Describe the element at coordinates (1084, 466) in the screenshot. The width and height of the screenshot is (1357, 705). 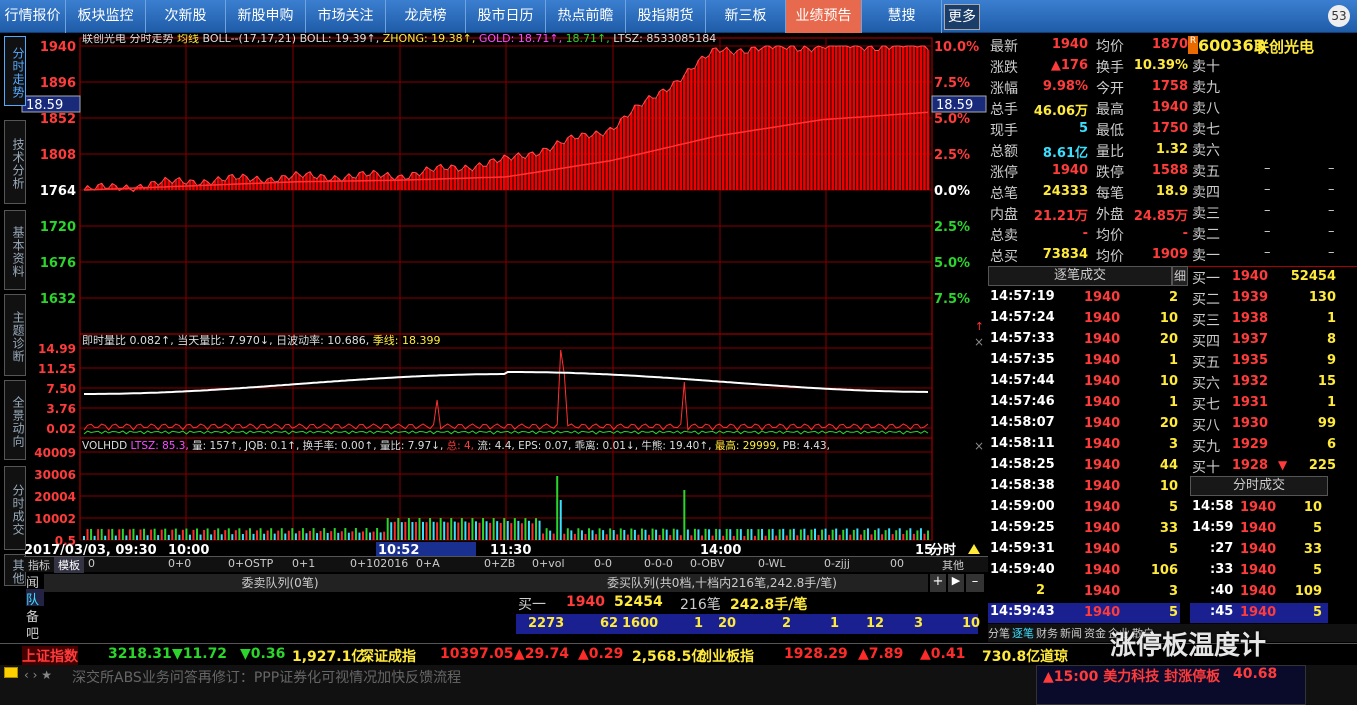
I see `trade-row: 14:58:25 1940 44` at that location.